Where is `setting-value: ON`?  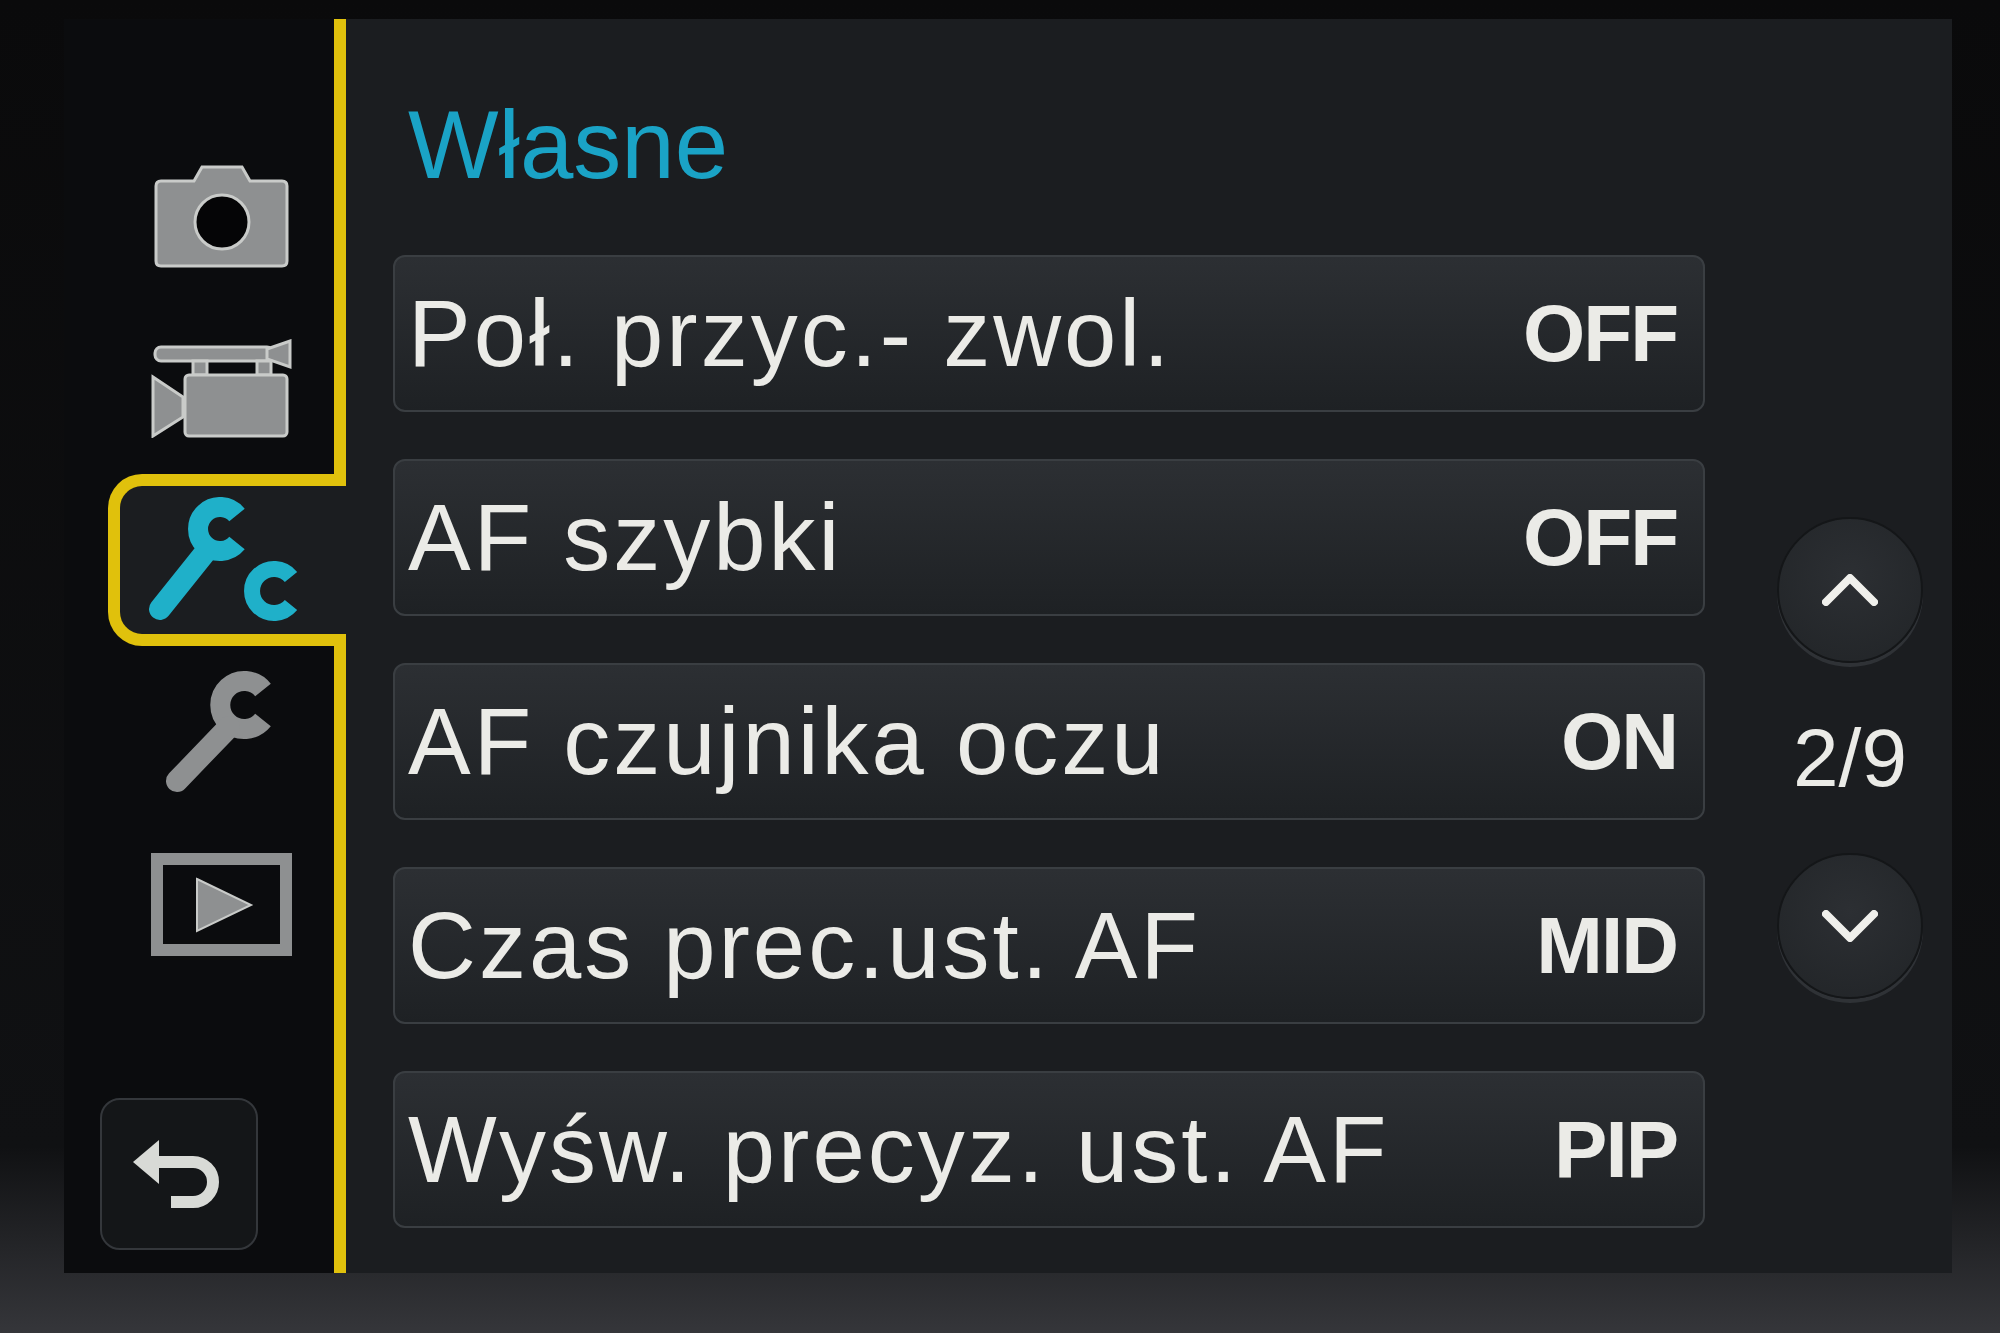 setting-value: ON is located at coordinates (1619, 741).